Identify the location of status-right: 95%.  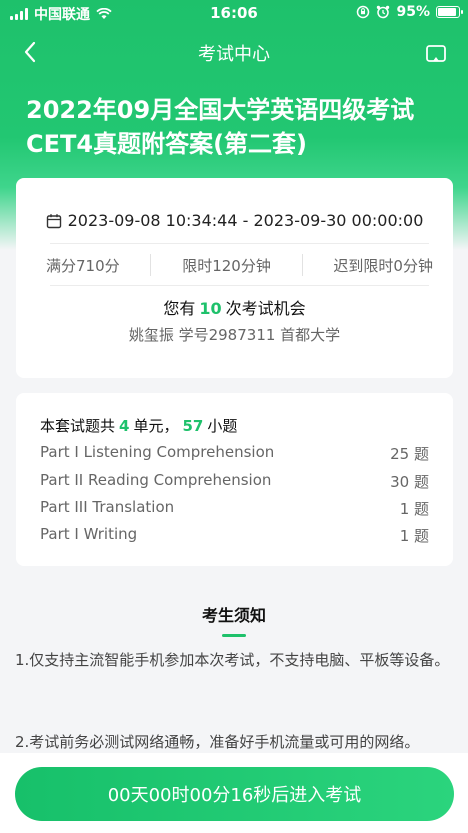
(409, 12).